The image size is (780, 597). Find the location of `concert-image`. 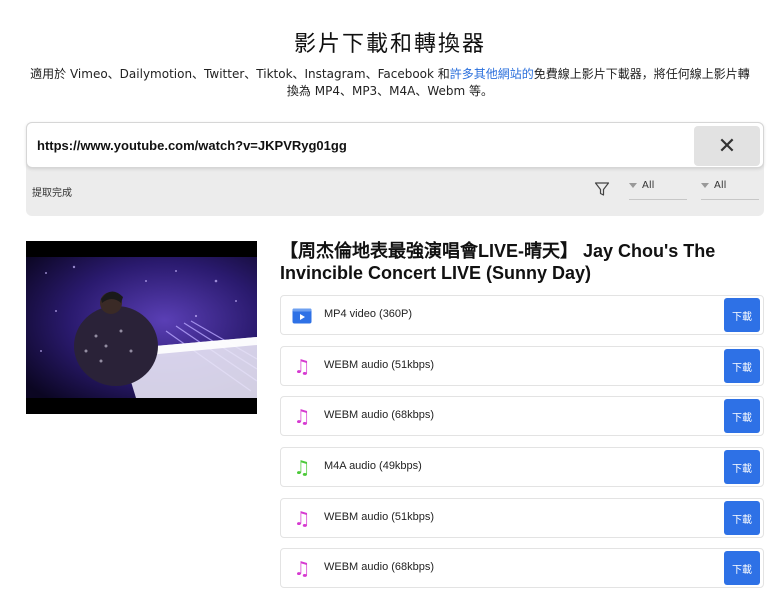

concert-image is located at coordinates (141, 327).